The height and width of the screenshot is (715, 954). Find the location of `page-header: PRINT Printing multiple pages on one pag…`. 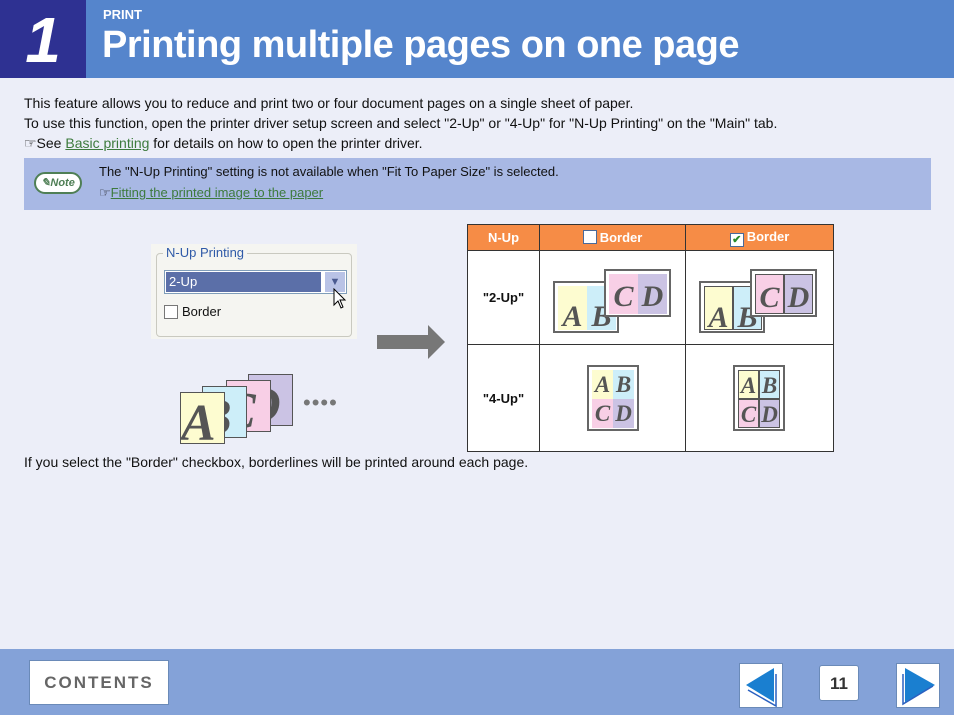

page-header: PRINT Printing multiple pages on one pag… is located at coordinates (520, 39).